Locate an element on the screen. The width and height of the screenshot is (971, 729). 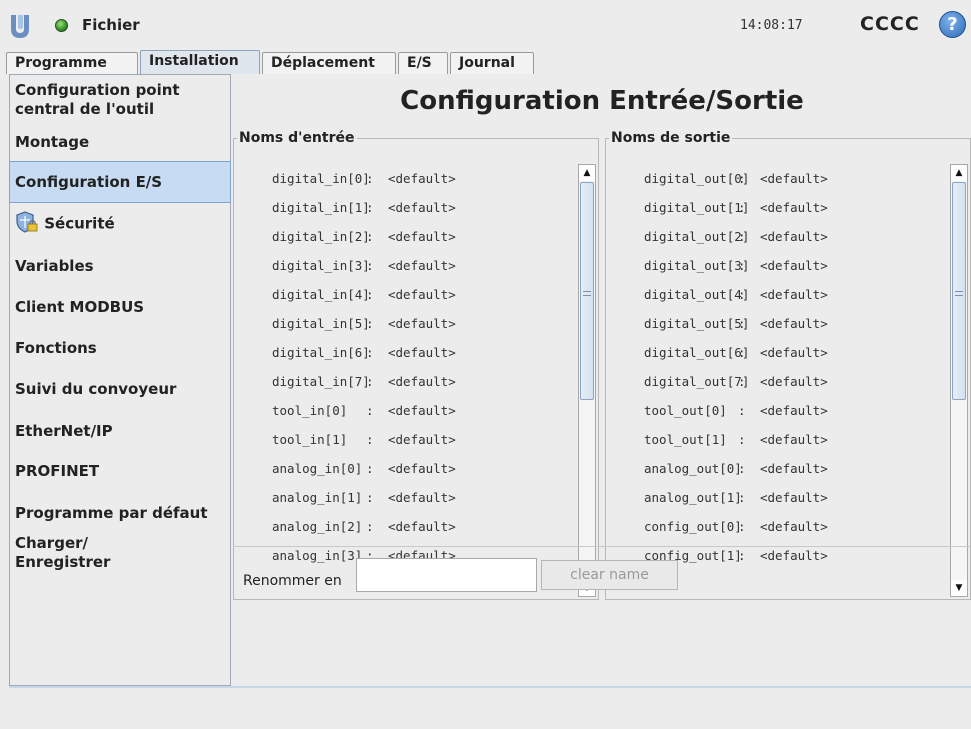
output-name-row: digital_out[0]: <default> is located at coordinates (778, 178).